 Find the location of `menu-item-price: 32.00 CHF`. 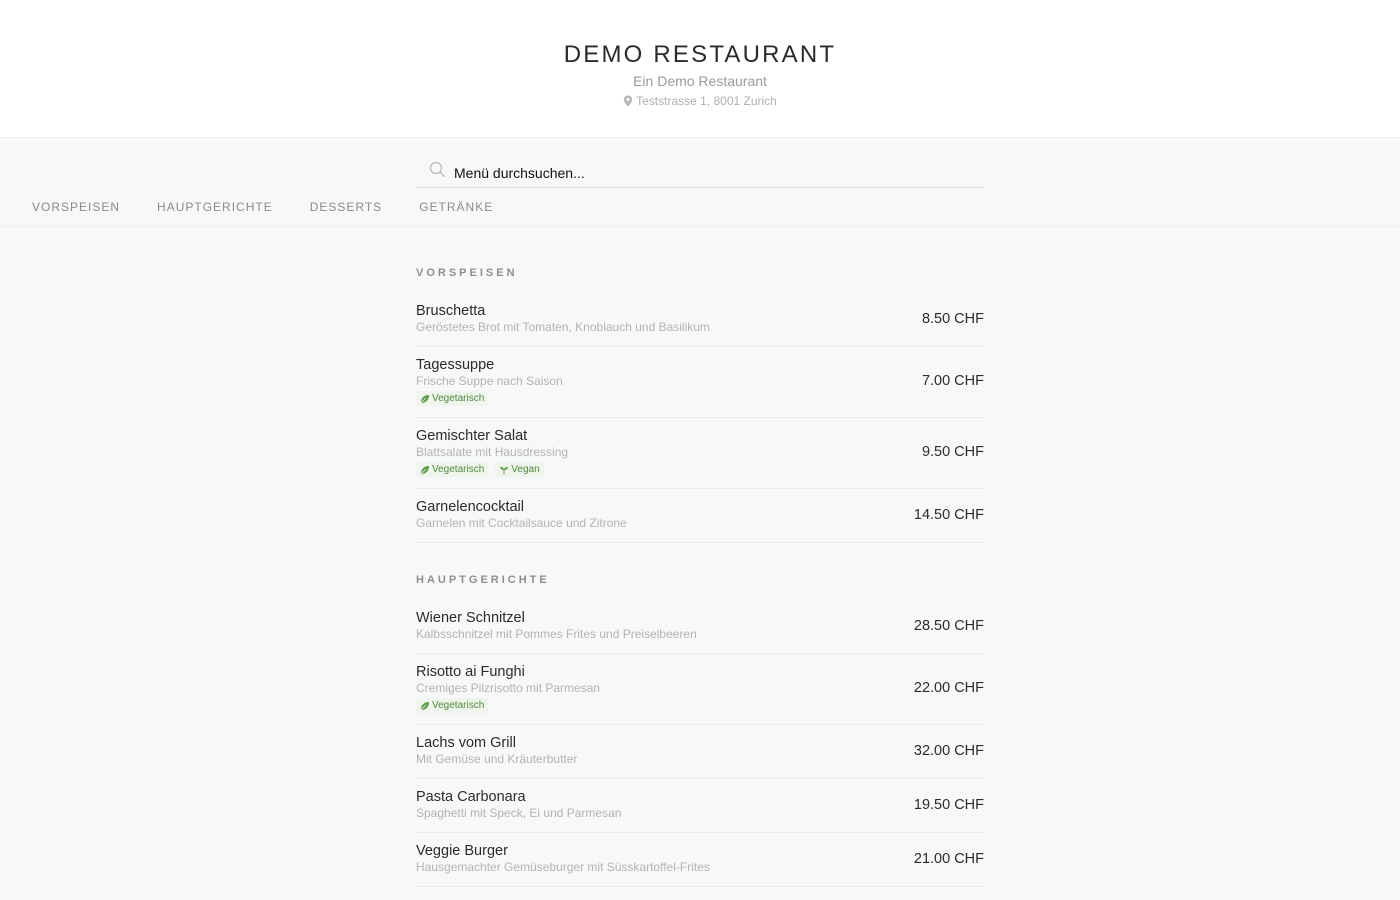

menu-item-price: 32.00 CHF is located at coordinates (948, 750).